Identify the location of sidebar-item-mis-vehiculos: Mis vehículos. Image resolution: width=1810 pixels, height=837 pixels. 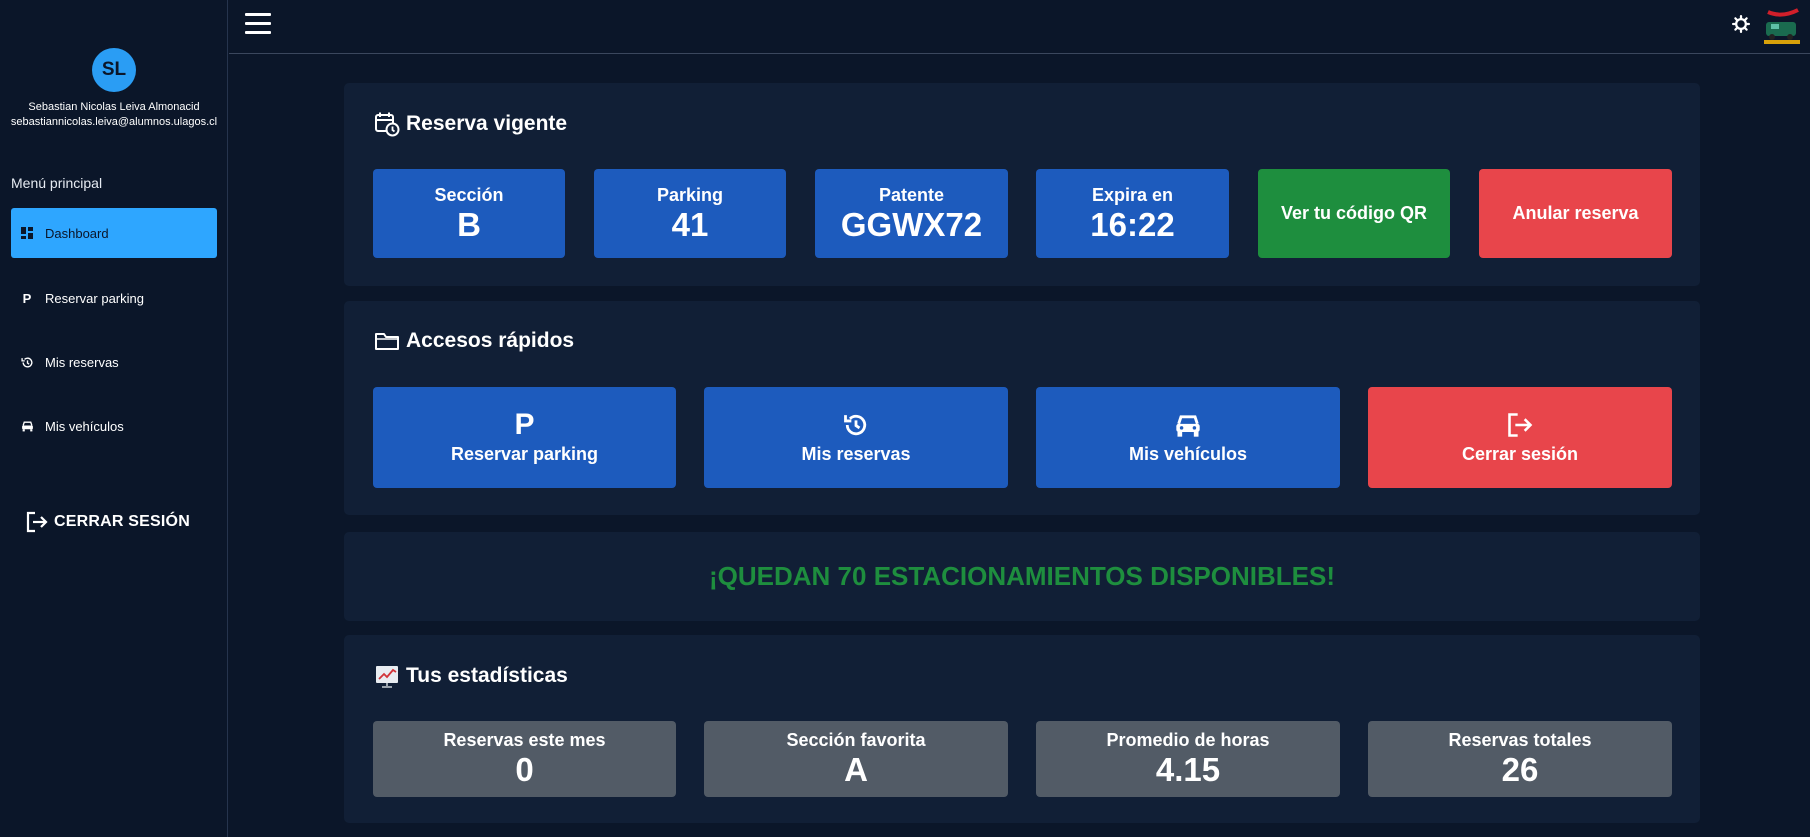
(114, 426).